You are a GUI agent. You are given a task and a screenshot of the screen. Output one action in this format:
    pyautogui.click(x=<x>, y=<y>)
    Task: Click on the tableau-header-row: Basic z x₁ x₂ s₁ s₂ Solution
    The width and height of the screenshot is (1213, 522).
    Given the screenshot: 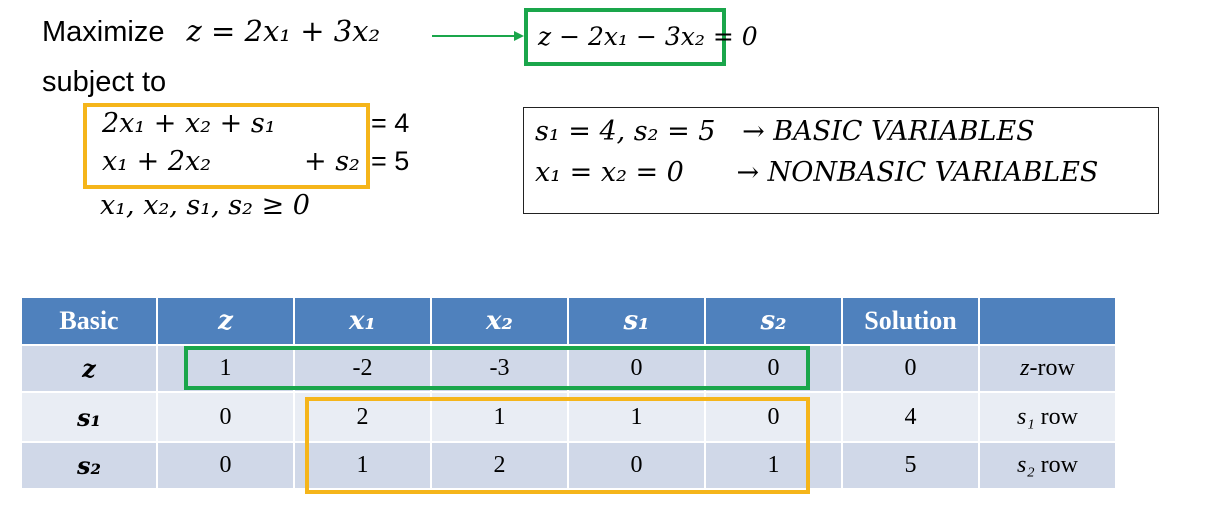 What is the action you would take?
    pyautogui.click(x=568, y=321)
    